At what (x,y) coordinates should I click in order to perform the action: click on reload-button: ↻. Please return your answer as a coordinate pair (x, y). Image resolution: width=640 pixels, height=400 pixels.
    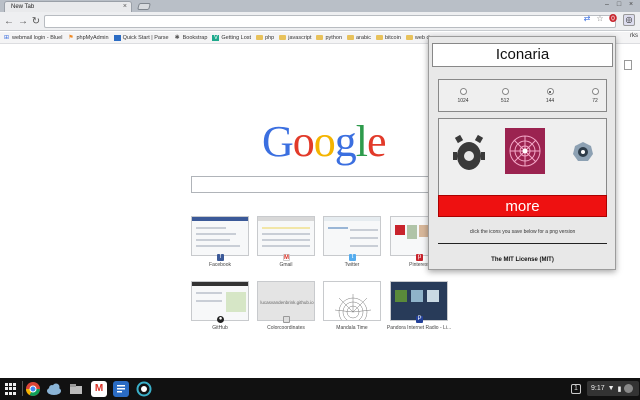
    Looking at the image, I should click on (36, 22).